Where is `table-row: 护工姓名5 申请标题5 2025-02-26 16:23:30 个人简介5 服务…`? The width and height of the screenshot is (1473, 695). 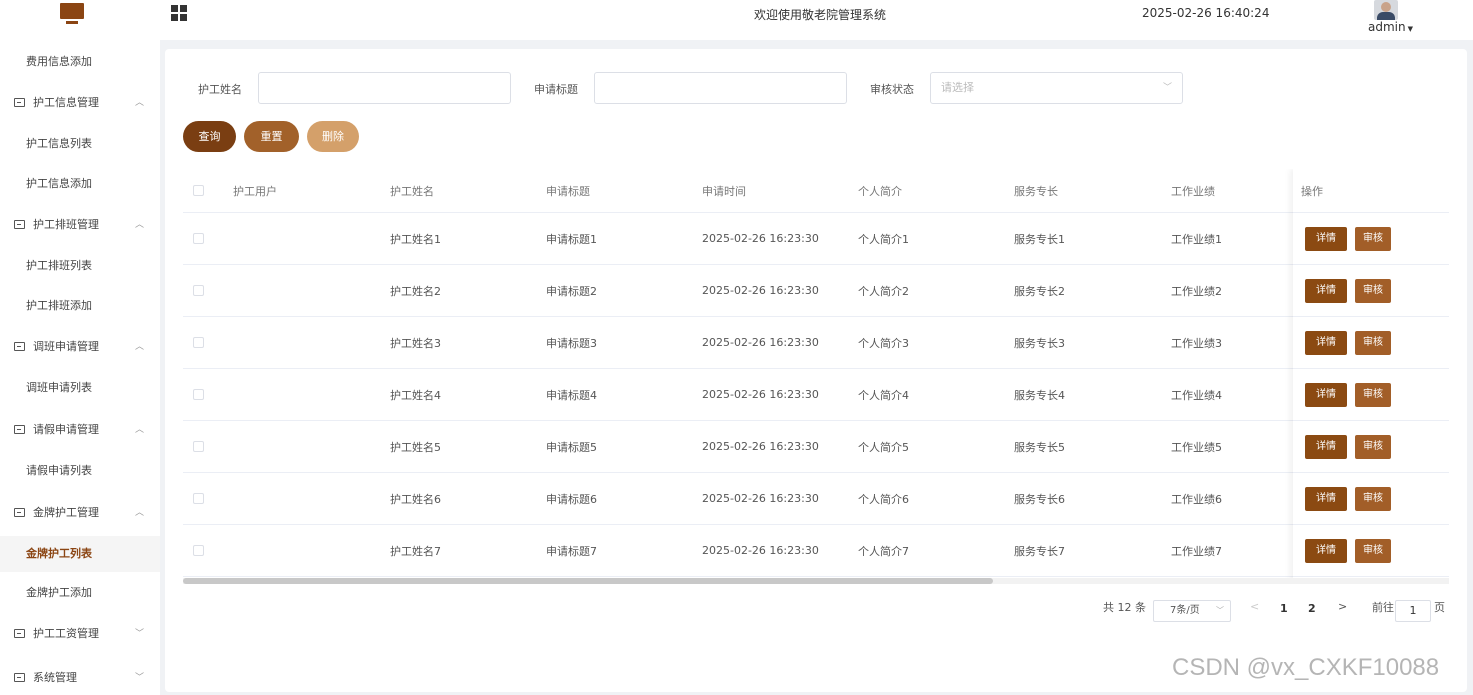 table-row: 护工姓名5 申请标题5 2025-02-26 16:23:30 个人简介5 服务… is located at coordinates (816, 447).